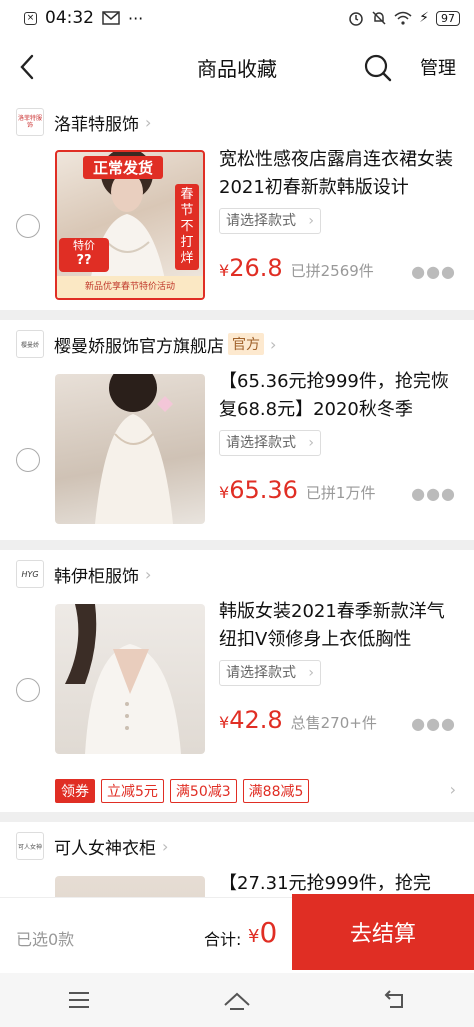  What do you see at coordinates (448, 18) in the screenshot?
I see `battery-icon: 97` at bounding box center [448, 18].